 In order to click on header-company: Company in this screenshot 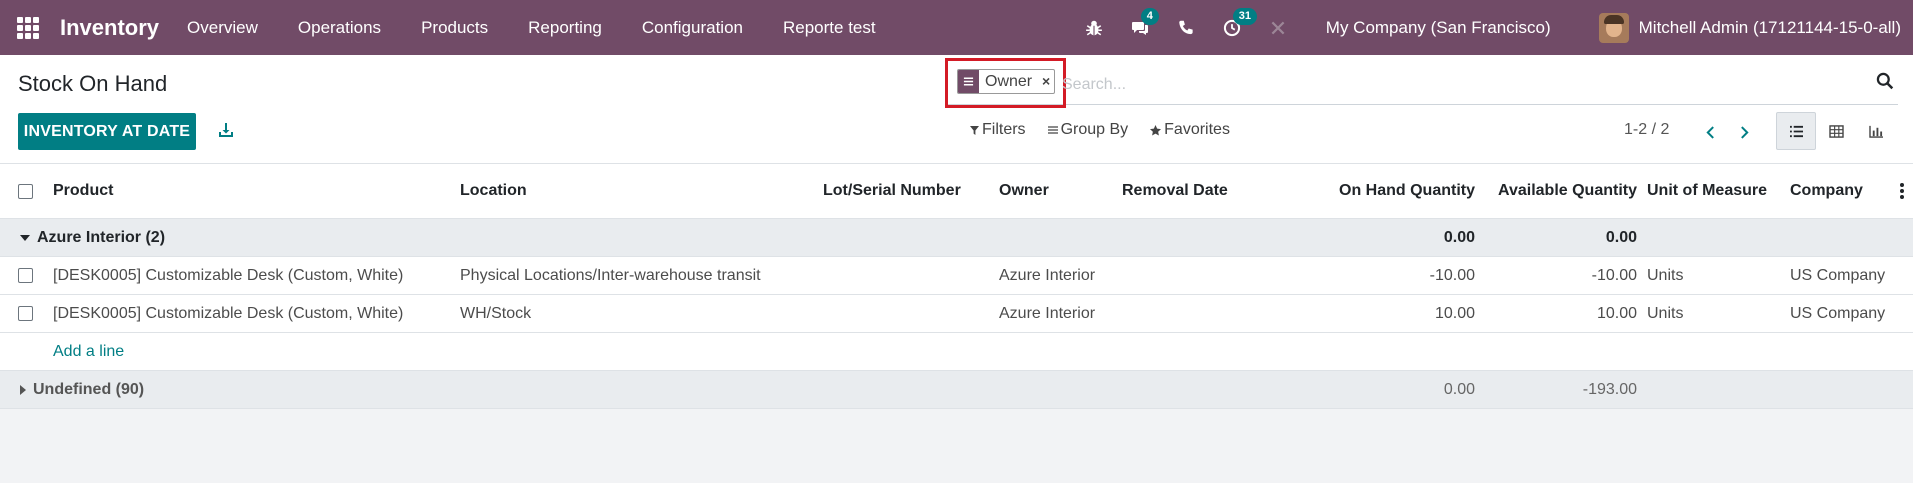, I will do `click(1826, 191)`.